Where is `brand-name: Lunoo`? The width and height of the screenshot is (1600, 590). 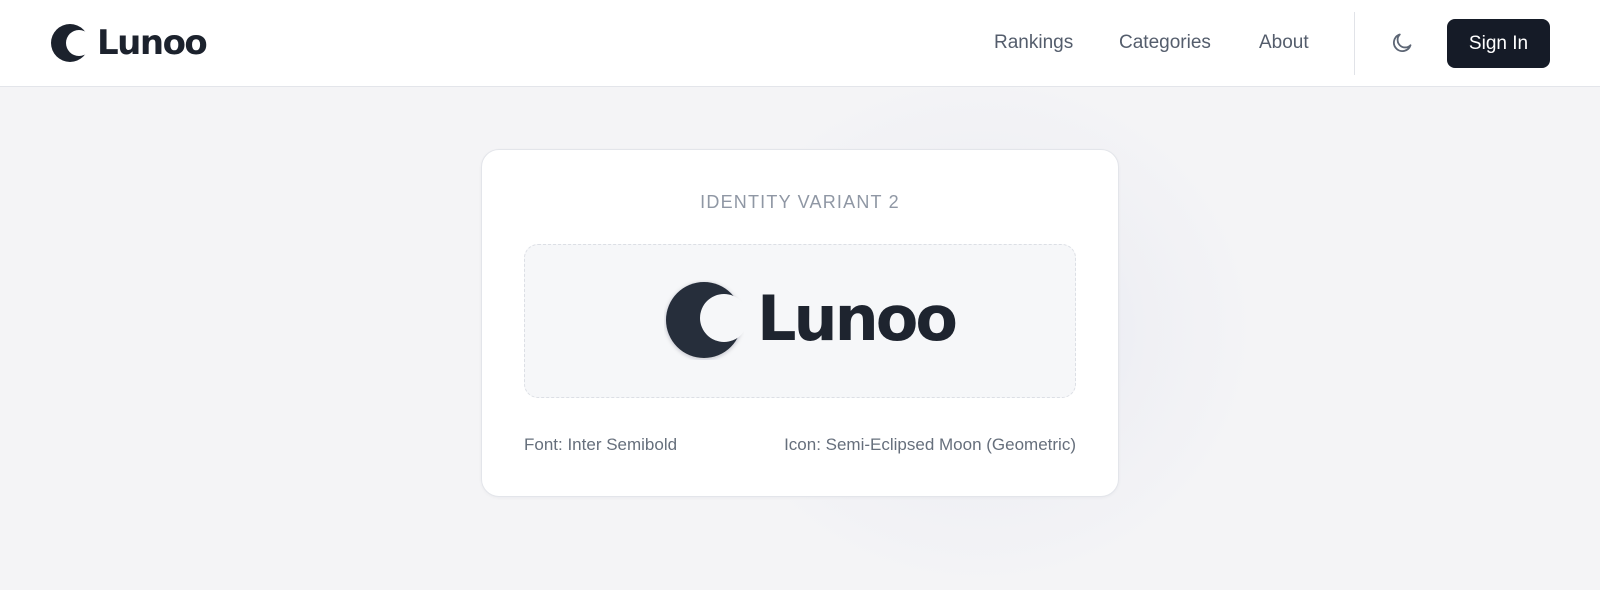
brand-name: Lunoo is located at coordinates (152, 43).